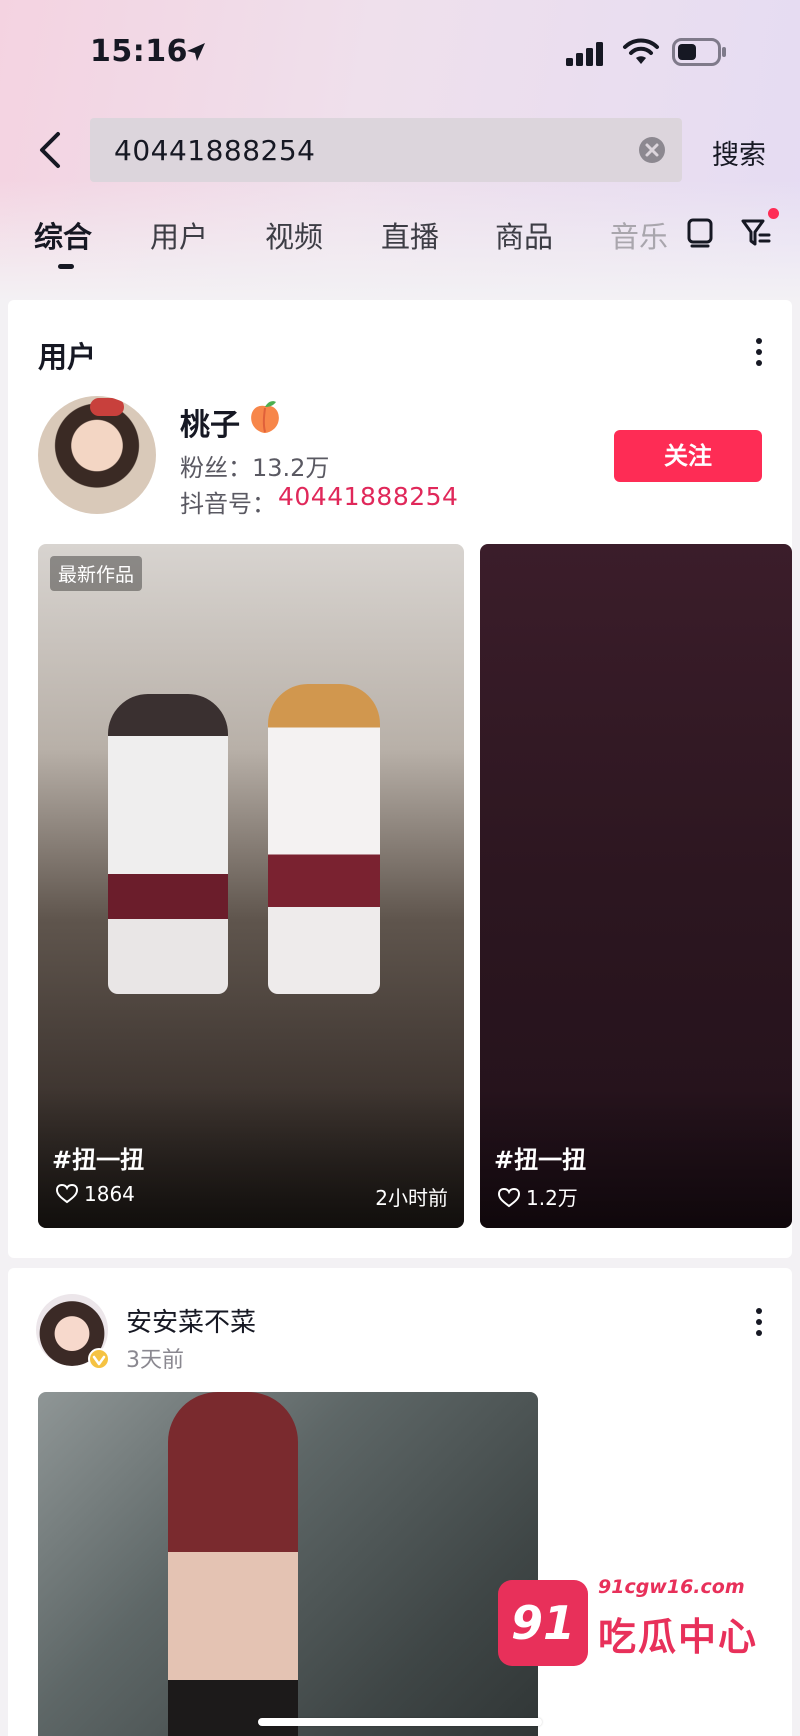 The width and height of the screenshot is (800, 1736). I want to click on search-button: 搜索, so click(739, 152).